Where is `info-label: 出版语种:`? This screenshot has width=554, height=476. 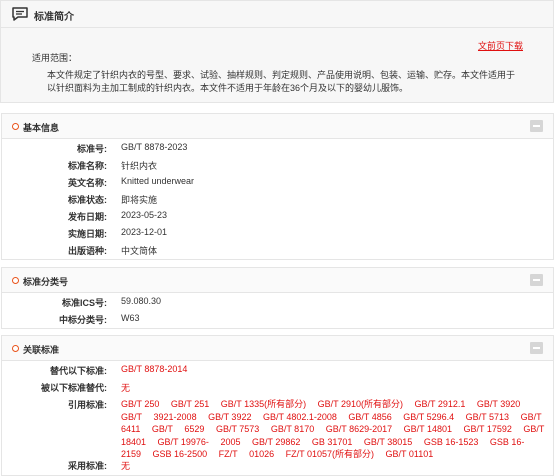
info-label: 出版语种: is located at coordinates (87, 251).